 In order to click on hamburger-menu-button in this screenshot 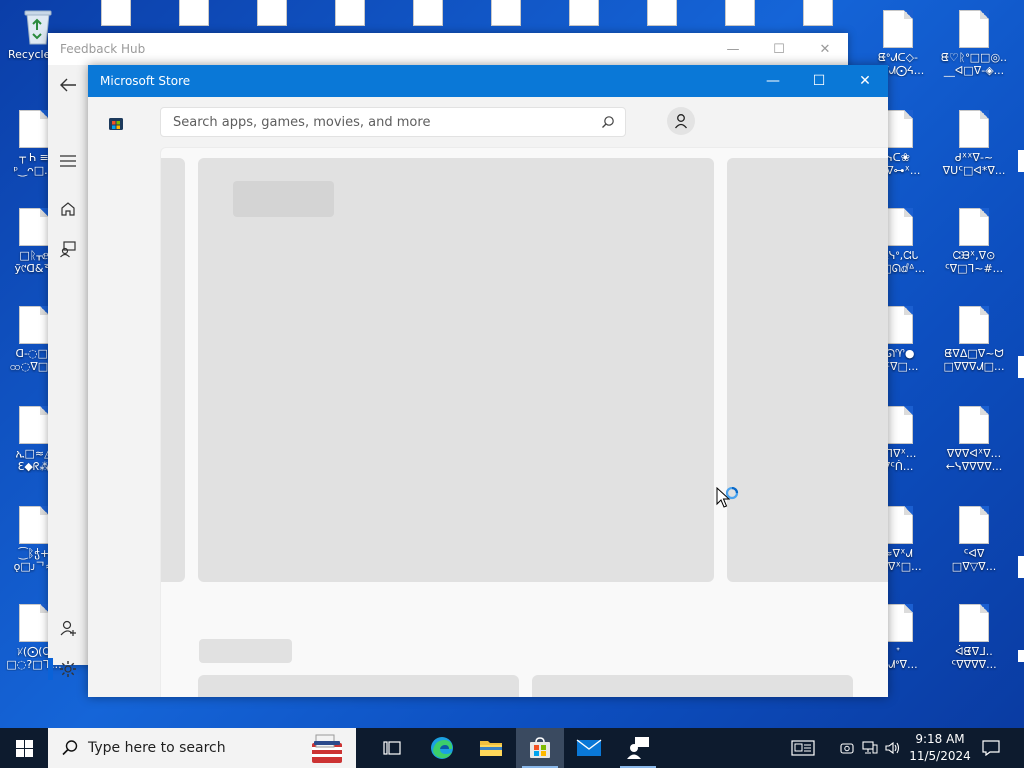, I will do `click(68, 161)`.